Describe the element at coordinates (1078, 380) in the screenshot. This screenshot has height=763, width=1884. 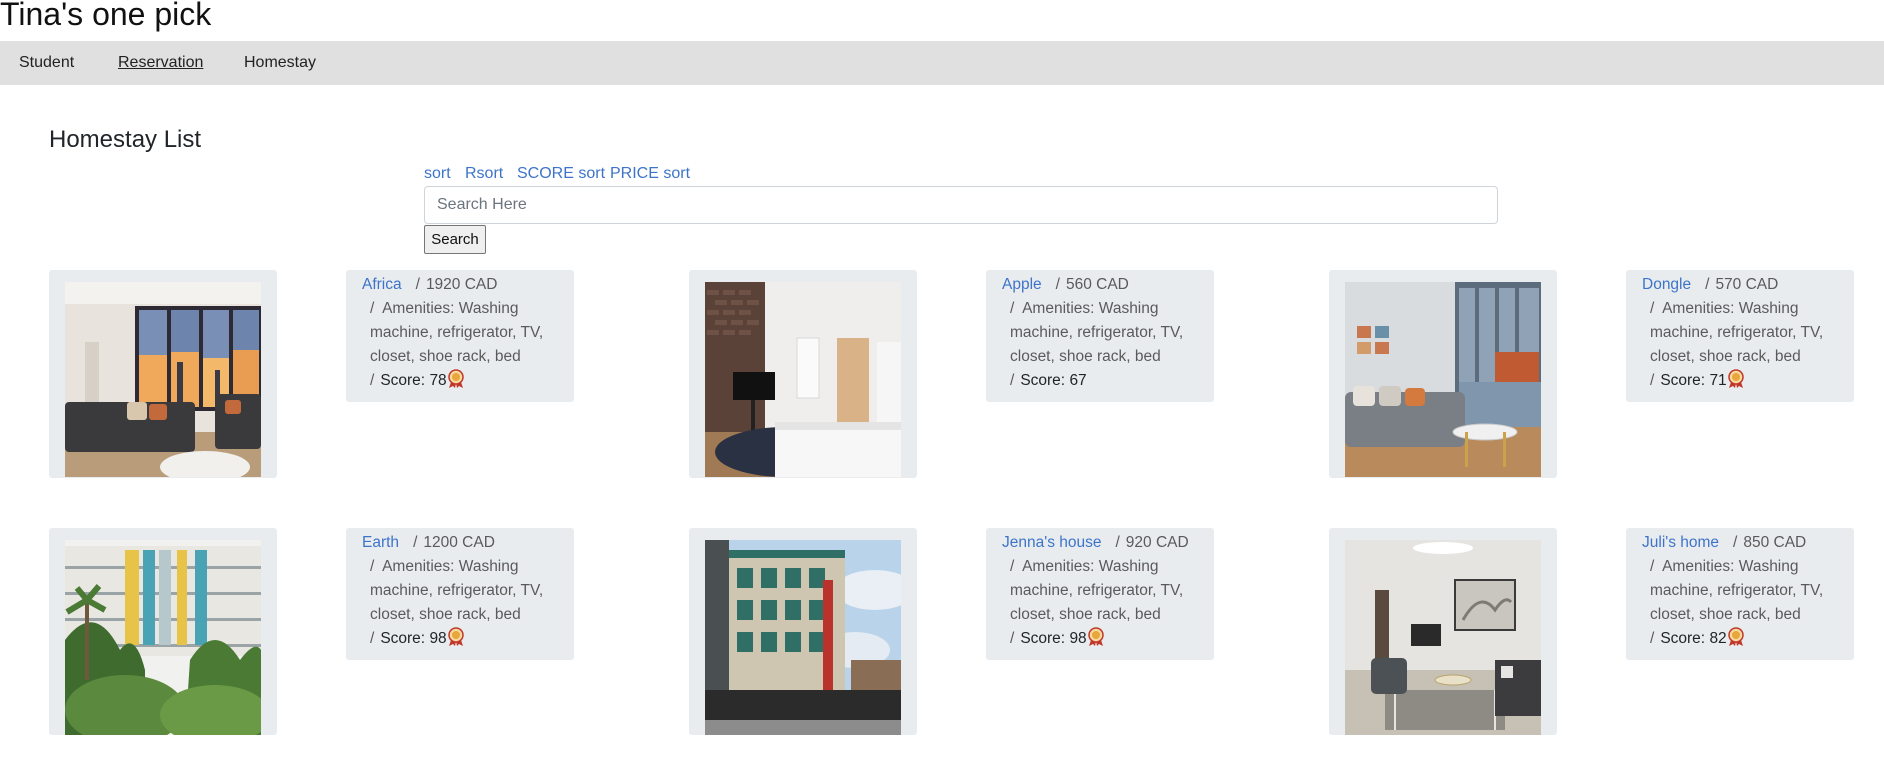
I see `score-value: 67` at that location.